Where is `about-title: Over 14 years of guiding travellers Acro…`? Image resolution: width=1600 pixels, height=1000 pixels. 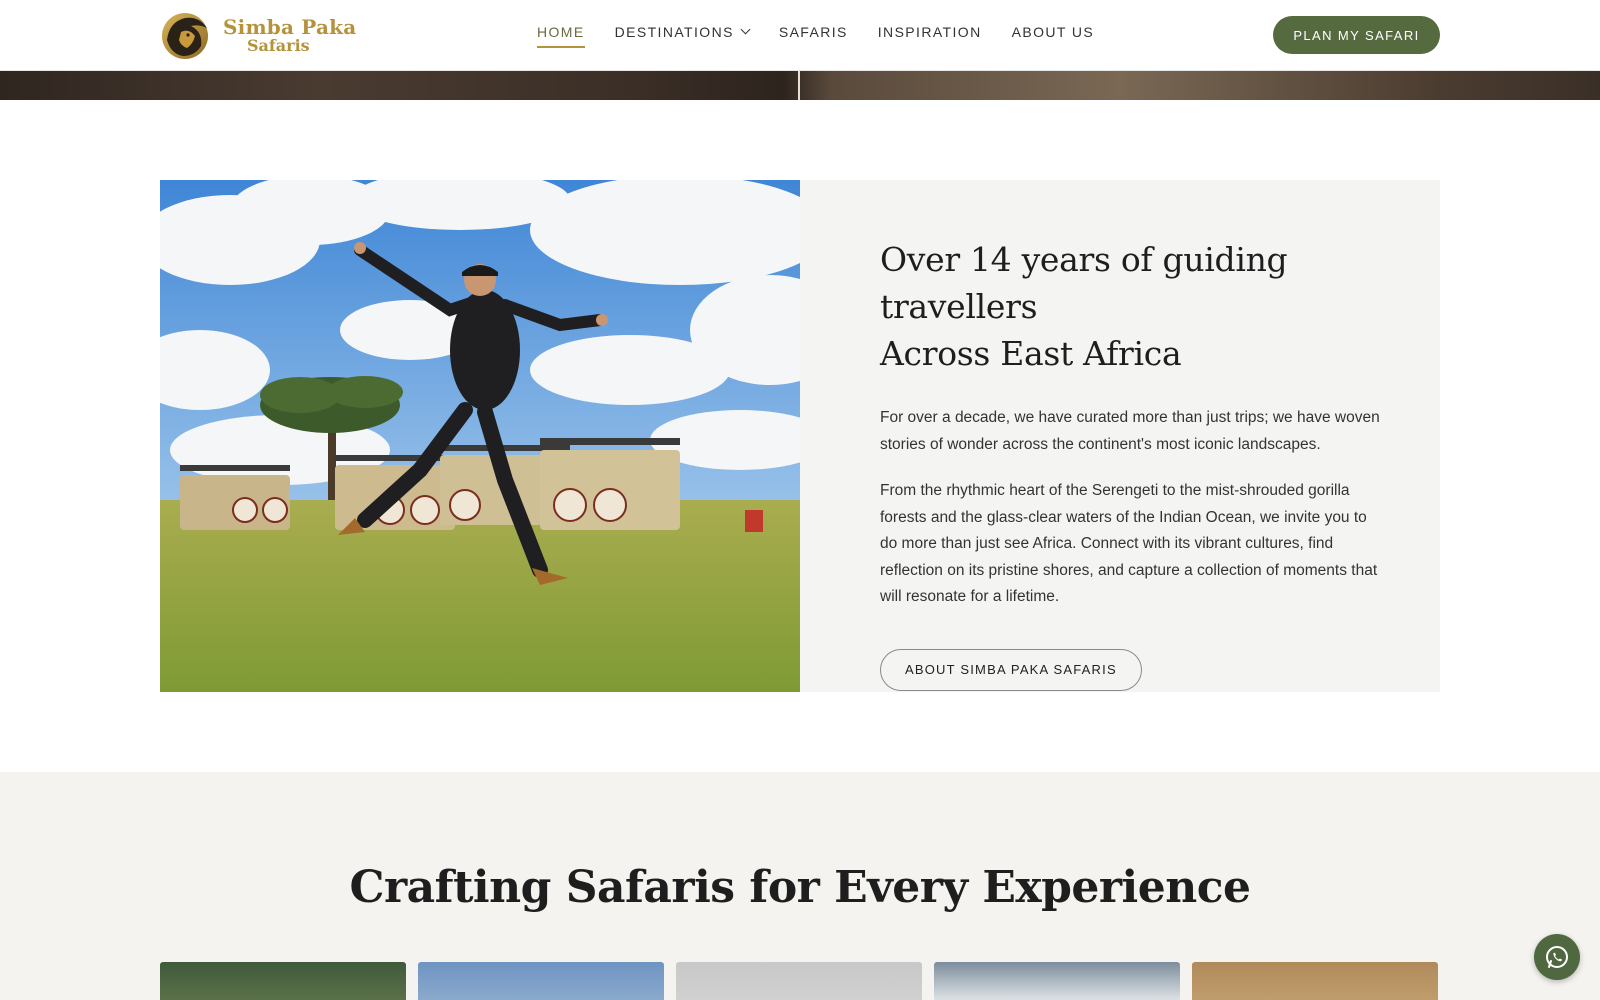 about-title: Over 14 years of guiding travellers Acro… is located at coordinates (1084, 306).